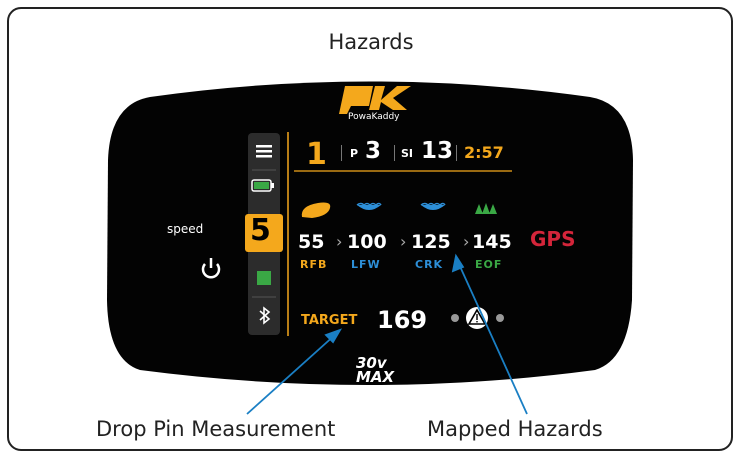  Describe the element at coordinates (260, 230) in the screenshot. I see `speed-value: 5` at that location.